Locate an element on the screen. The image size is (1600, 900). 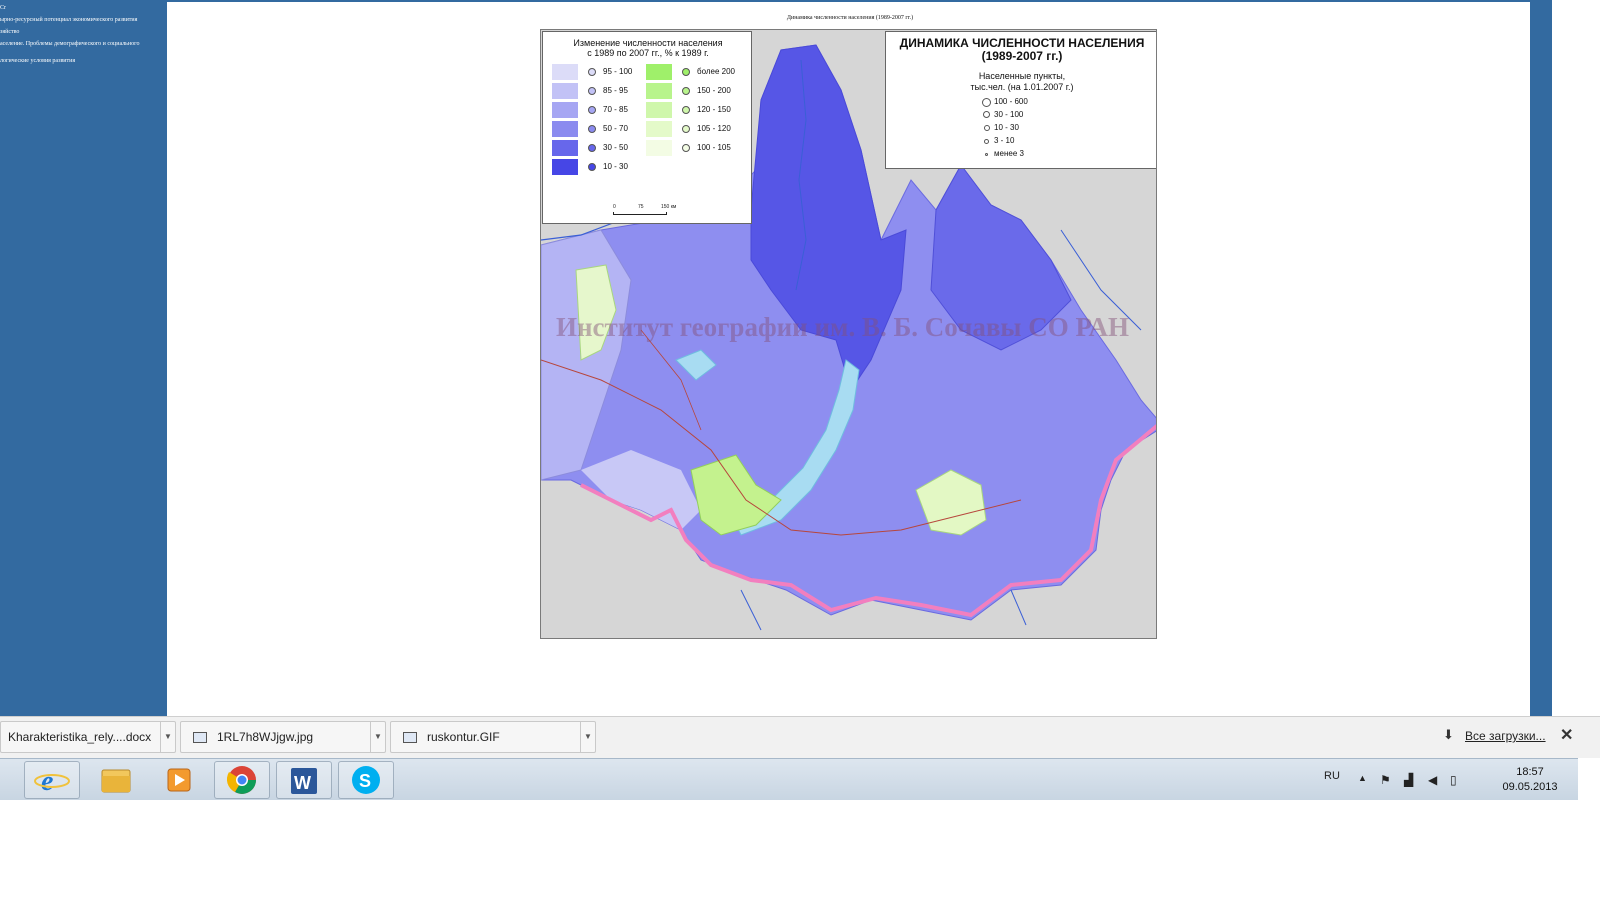
download-item-docx: Kharakteristika_rely....docx ▼ is located at coordinates (88, 737).